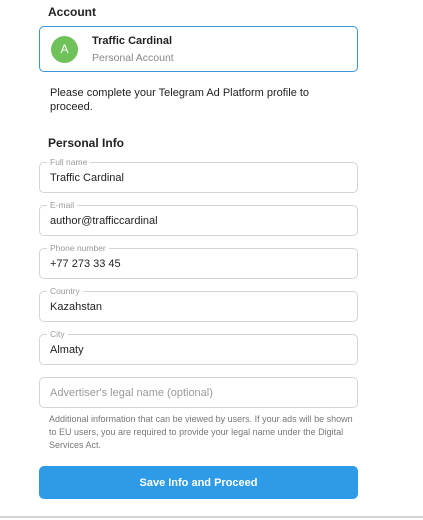  What do you see at coordinates (78, 248) in the screenshot?
I see `phone-label: Phone number` at bounding box center [78, 248].